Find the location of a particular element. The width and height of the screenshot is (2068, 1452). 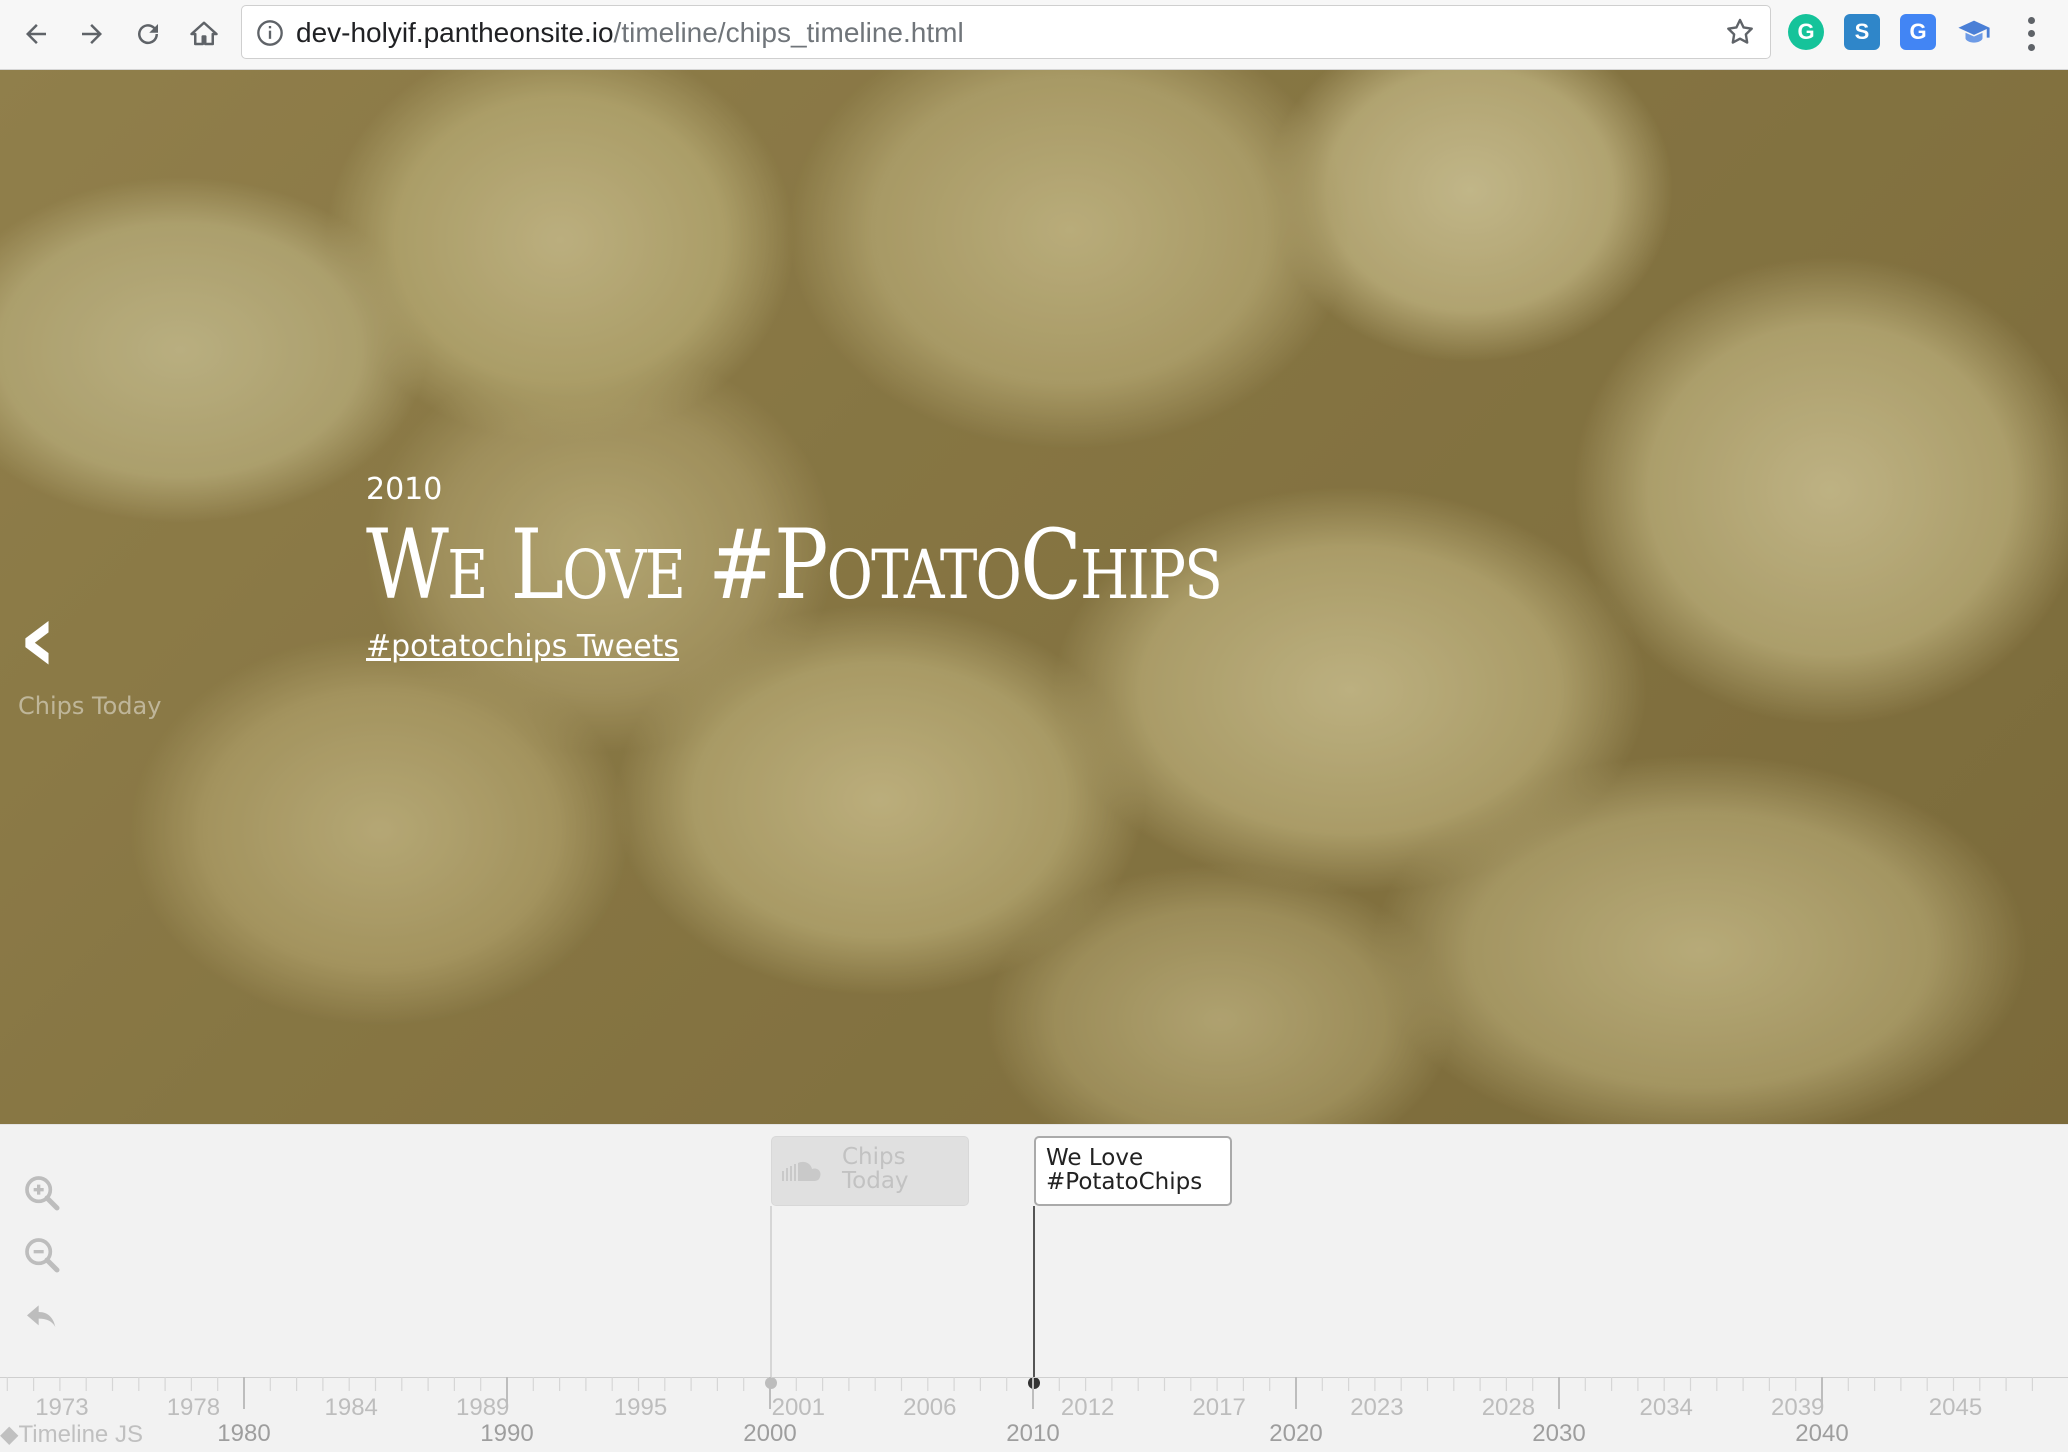

previous-slide-button: ‹ Chips Today is located at coordinates (90, 651).